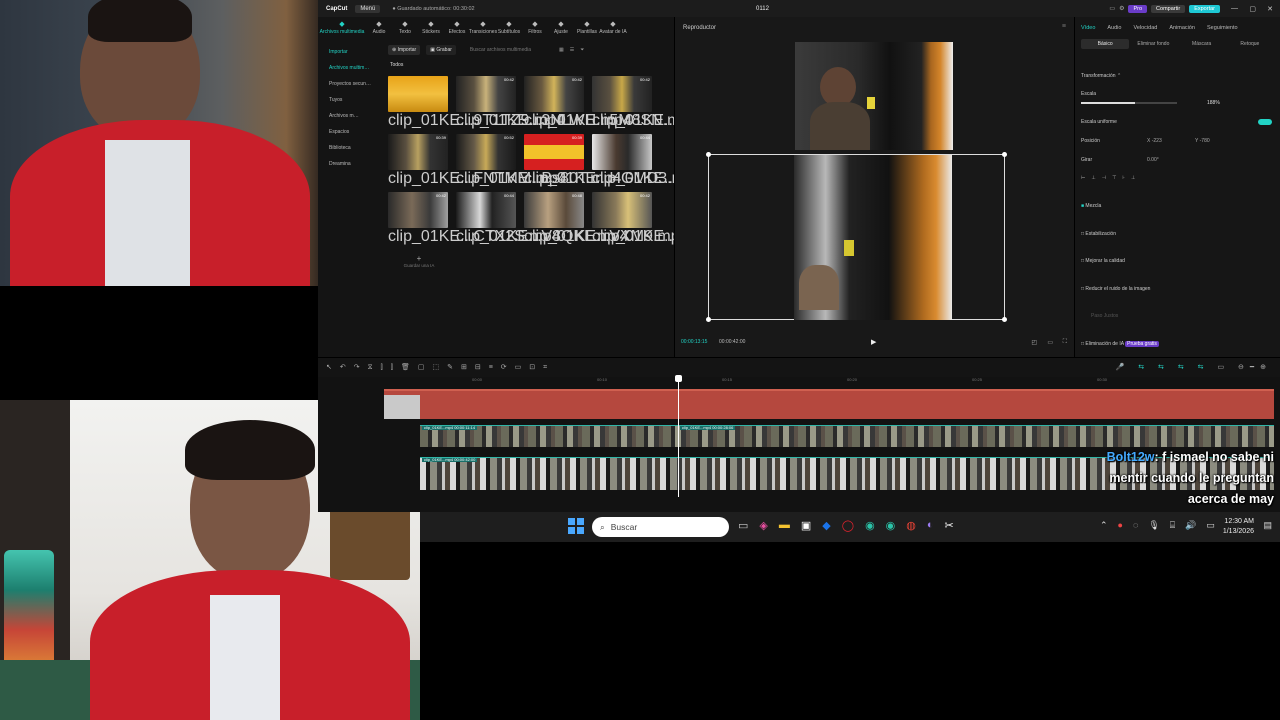 The image size is (1280, 720). What do you see at coordinates (1114, 28) in the screenshot?
I see `props-tab-1: Audio` at bounding box center [1114, 28].